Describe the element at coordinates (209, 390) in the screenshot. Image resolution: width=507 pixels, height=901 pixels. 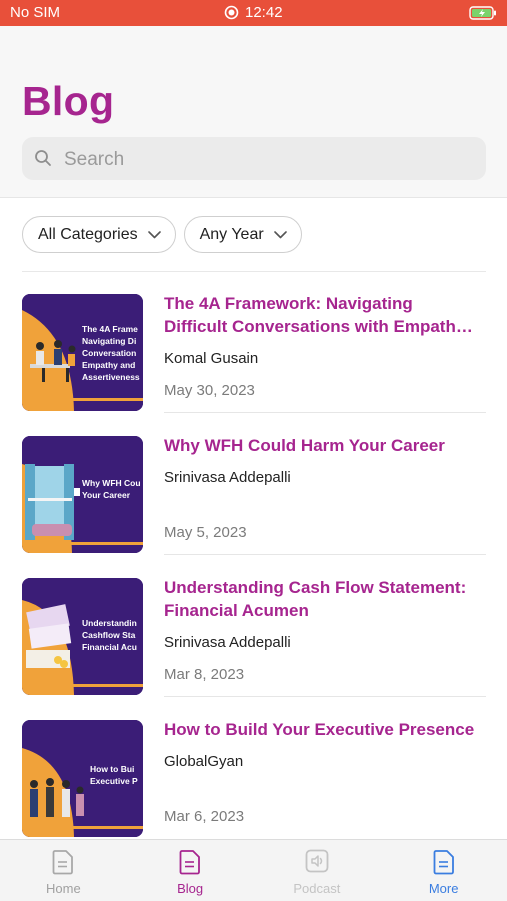
I see `post-date: May 30, 2023` at that location.